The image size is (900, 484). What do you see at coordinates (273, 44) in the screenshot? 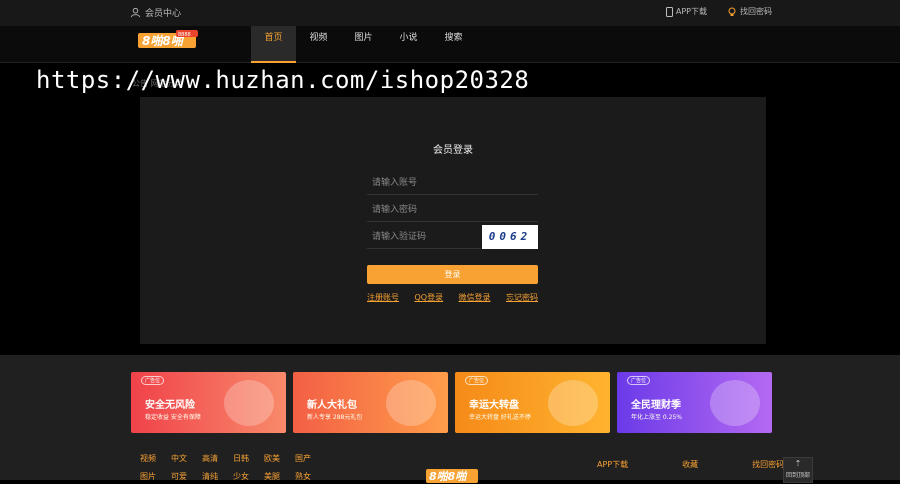
I see `nav-home: 首页` at bounding box center [273, 44].